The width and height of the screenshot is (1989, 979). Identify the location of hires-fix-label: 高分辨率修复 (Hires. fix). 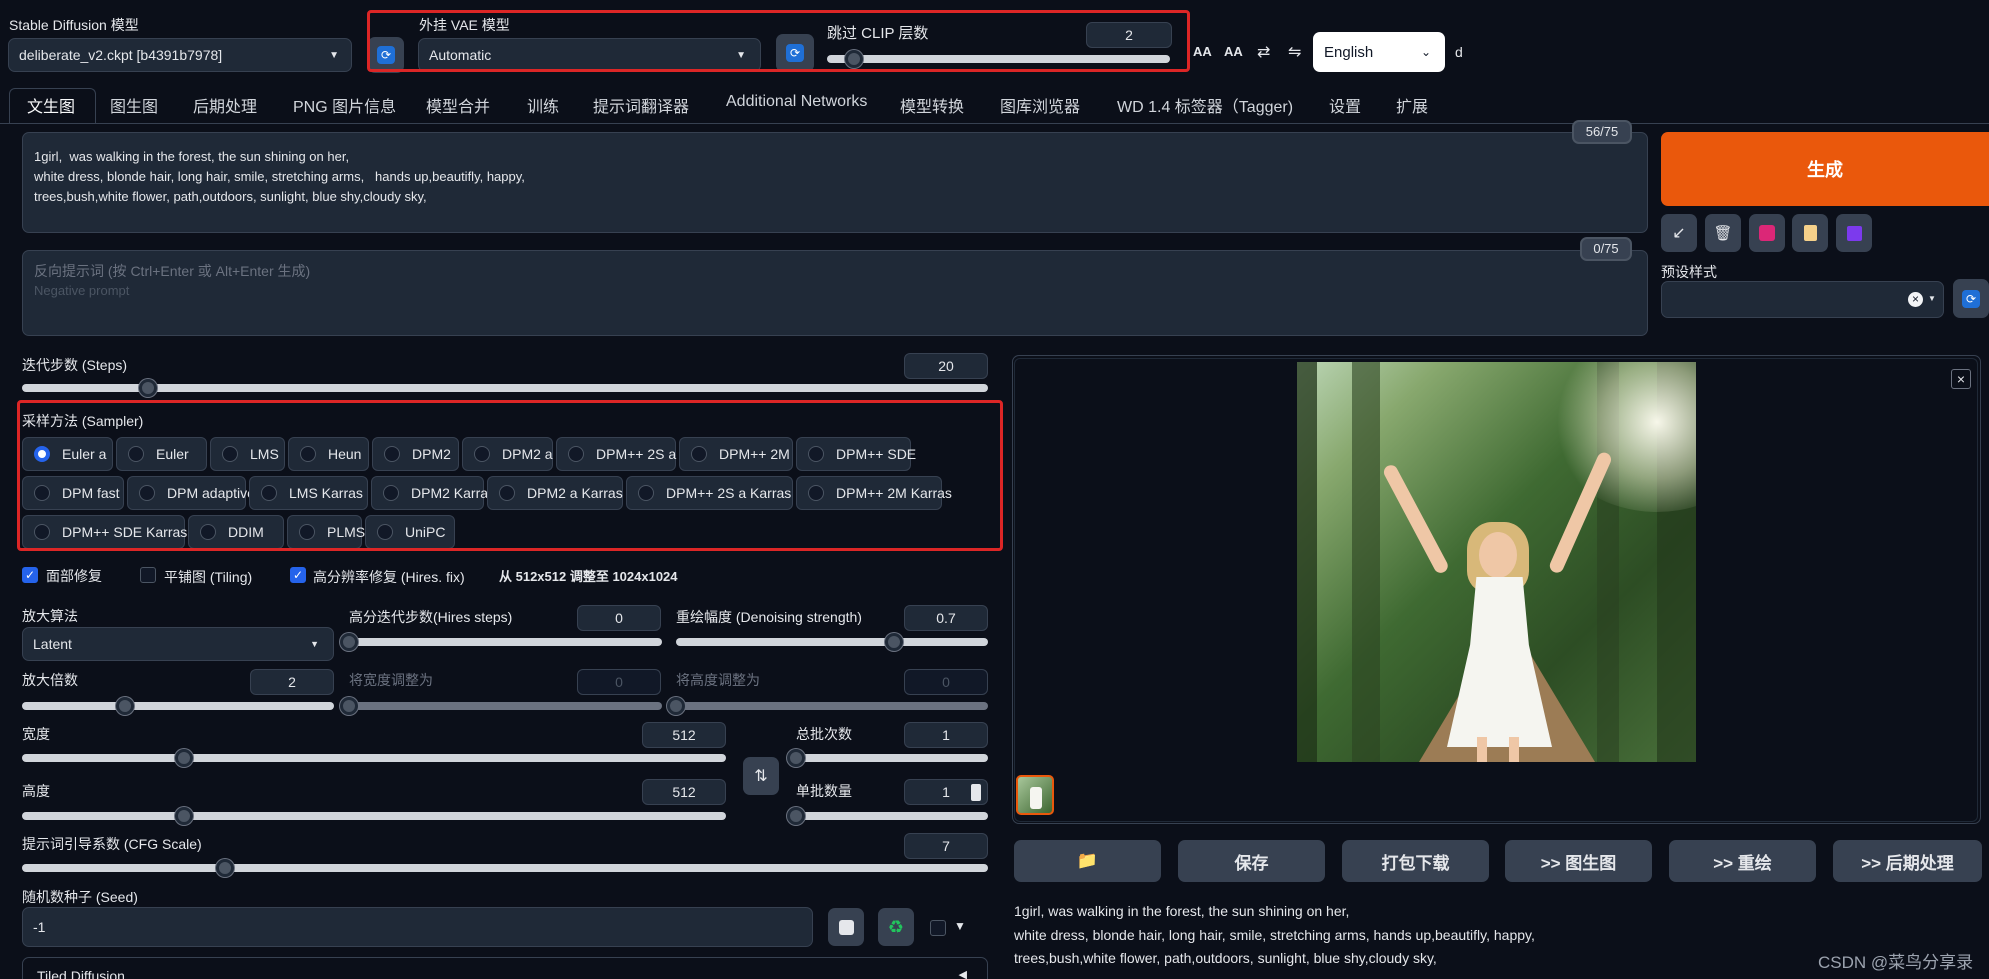
(389, 577).